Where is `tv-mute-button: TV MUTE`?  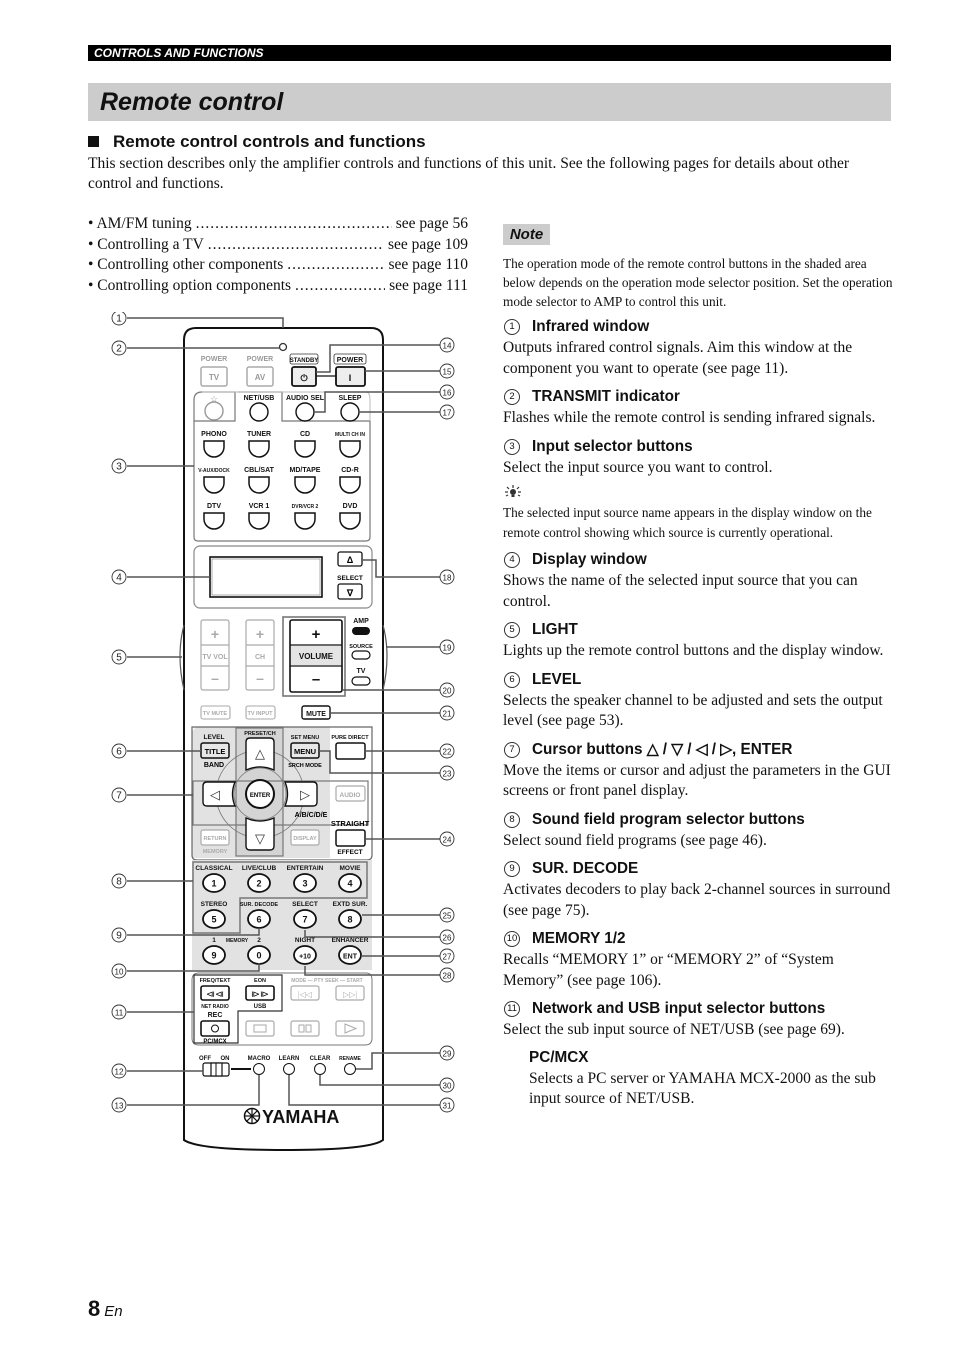 tv-mute-button: TV MUTE is located at coordinates (215, 712).